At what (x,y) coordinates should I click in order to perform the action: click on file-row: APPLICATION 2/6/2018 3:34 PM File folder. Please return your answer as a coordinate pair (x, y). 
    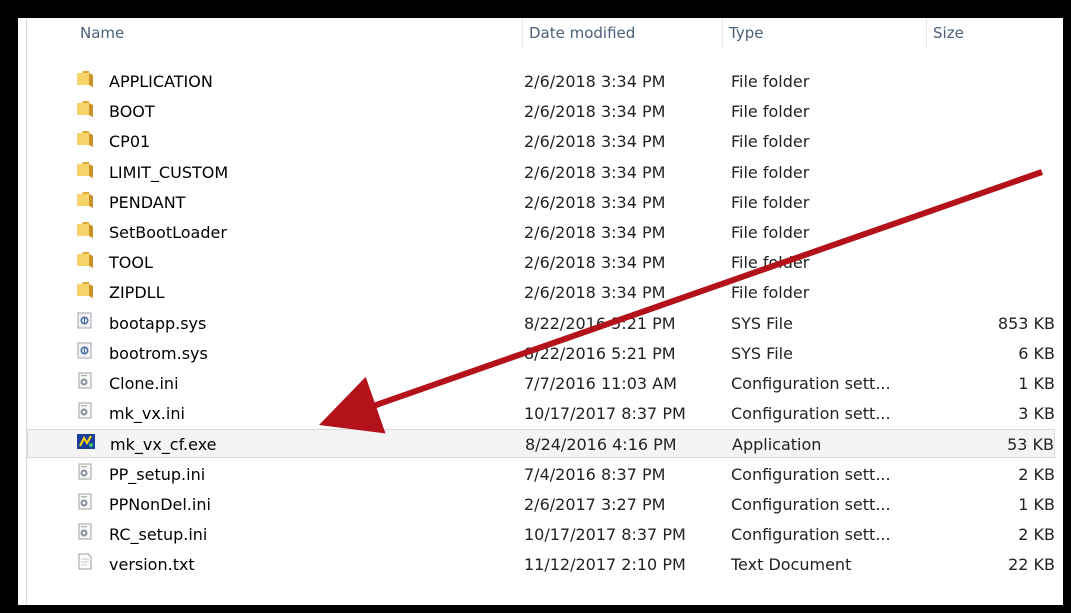
    Looking at the image, I should click on (541, 81).